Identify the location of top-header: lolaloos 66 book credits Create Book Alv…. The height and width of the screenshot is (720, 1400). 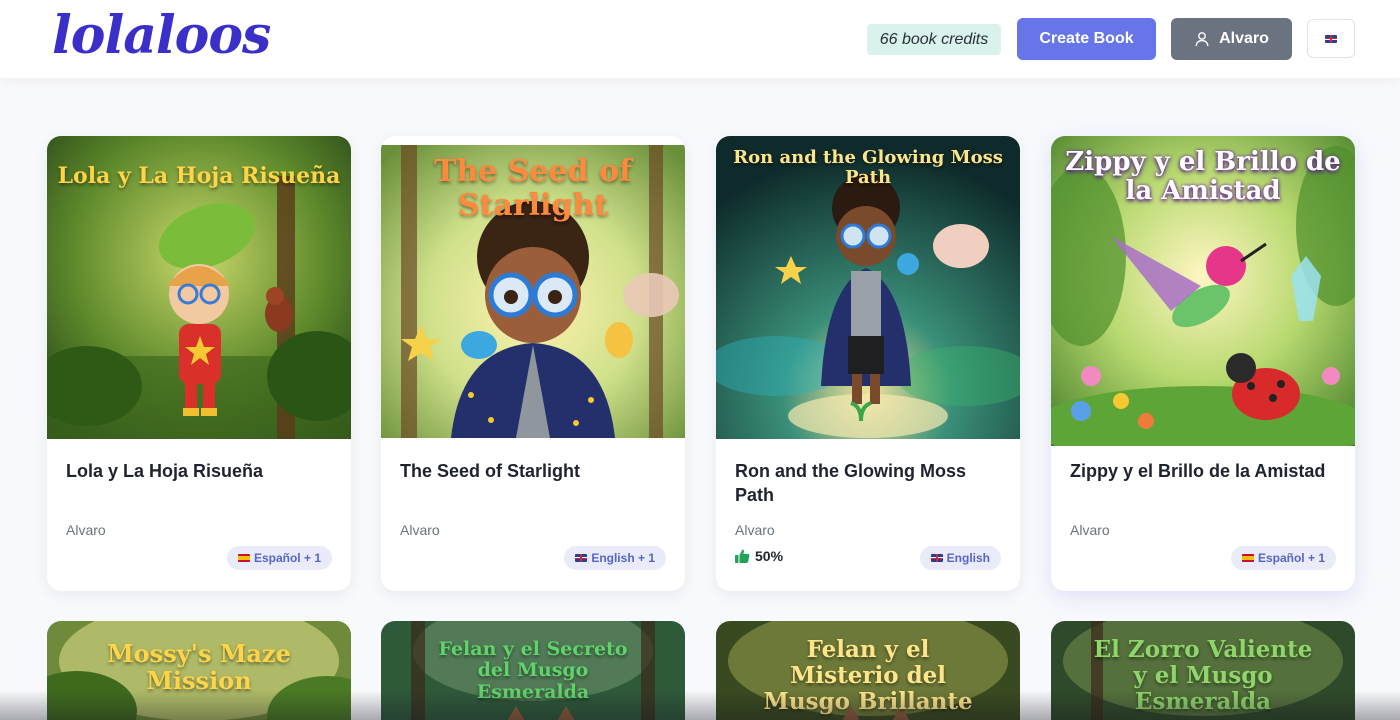
(700, 39).